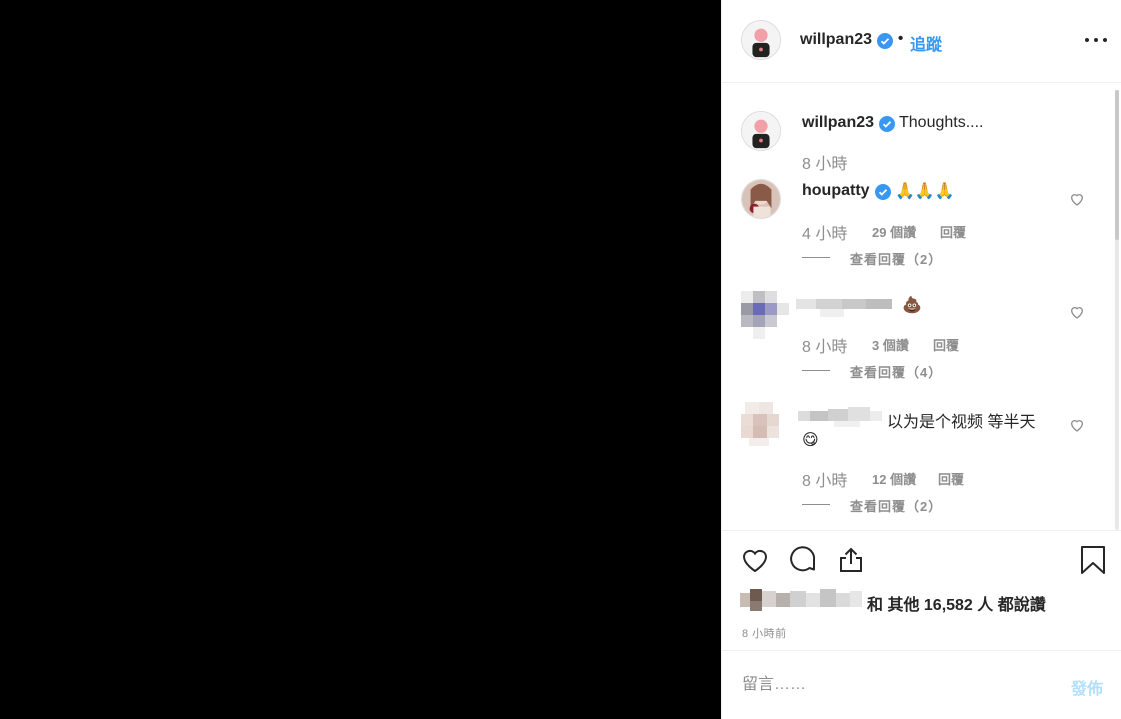 This screenshot has height=719, width=1121. Describe the element at coordinates (755, 560) in the screenshot. I see `heart-icon` at that location.